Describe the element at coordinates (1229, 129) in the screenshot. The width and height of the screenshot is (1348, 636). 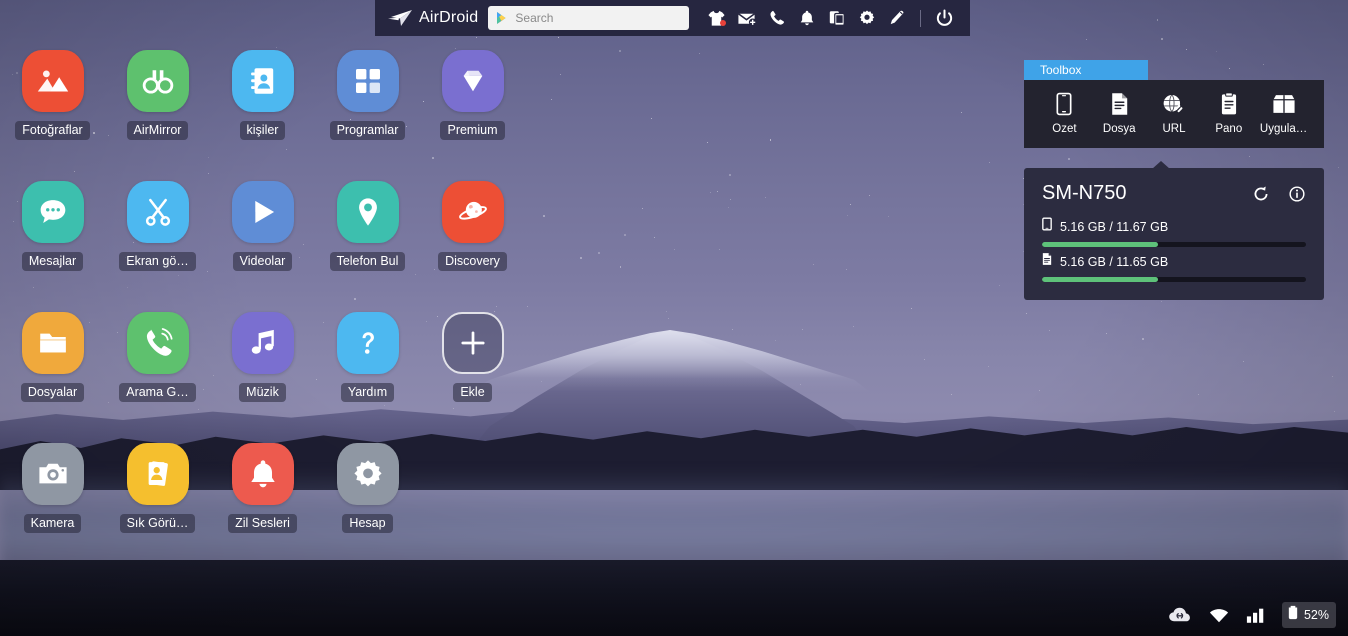
I see `toolbox-item-label: Pano` at that location.